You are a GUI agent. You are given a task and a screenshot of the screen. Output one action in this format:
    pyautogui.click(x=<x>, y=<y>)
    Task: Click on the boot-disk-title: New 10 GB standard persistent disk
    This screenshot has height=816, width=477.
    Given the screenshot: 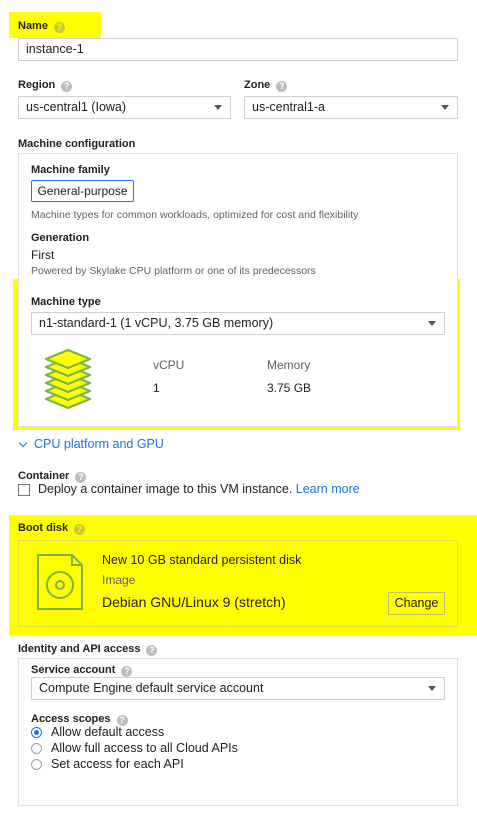 What is the action you would take?
    pyautogui.click(x=202, y=560)
    